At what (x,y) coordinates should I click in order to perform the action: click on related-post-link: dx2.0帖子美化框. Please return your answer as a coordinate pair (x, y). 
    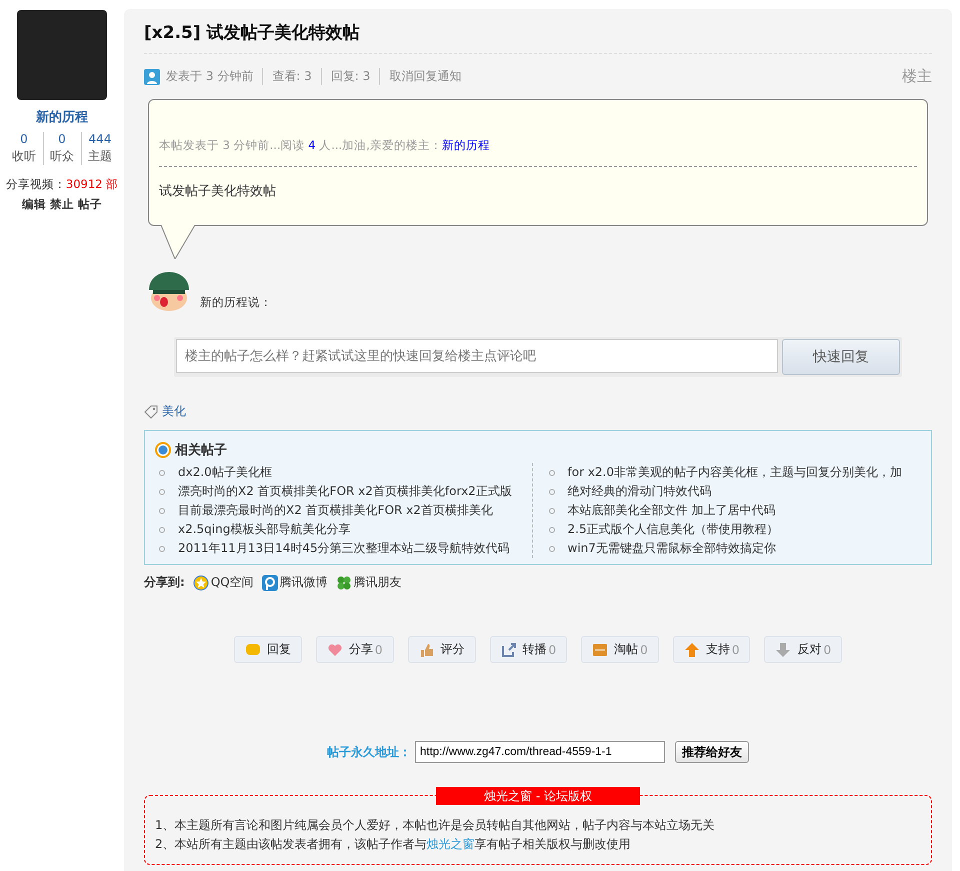
    Looking at the image, I should click on (225, 472).